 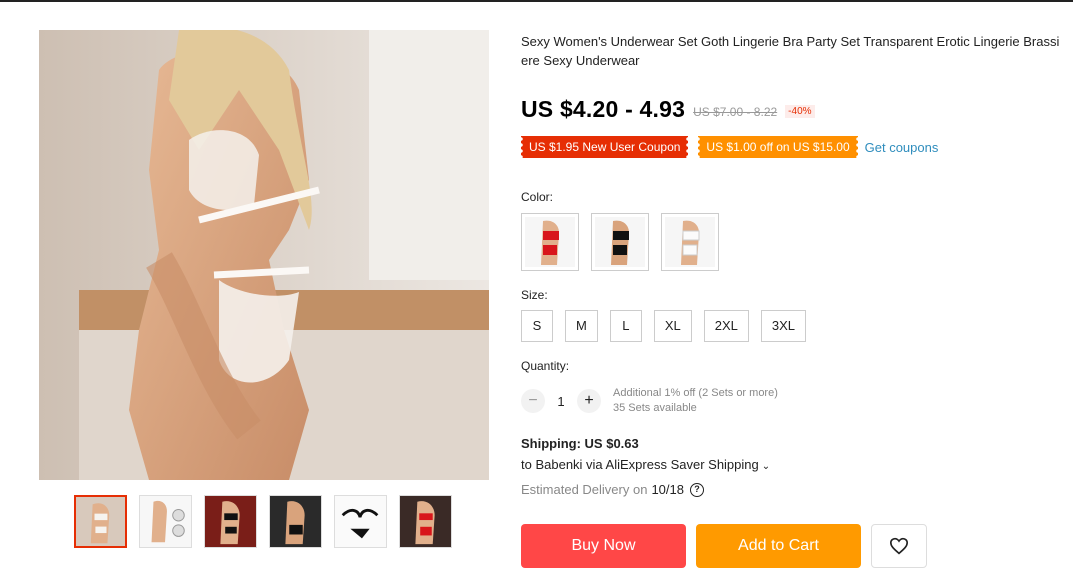 I want to click on quantity-value: 1, so click(x=561, y=401).